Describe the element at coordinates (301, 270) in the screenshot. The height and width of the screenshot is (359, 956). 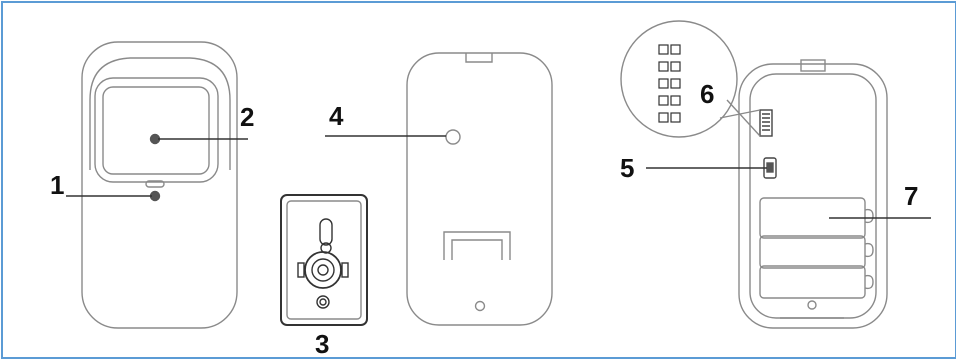
I see `swivel-tab-left` at that location.